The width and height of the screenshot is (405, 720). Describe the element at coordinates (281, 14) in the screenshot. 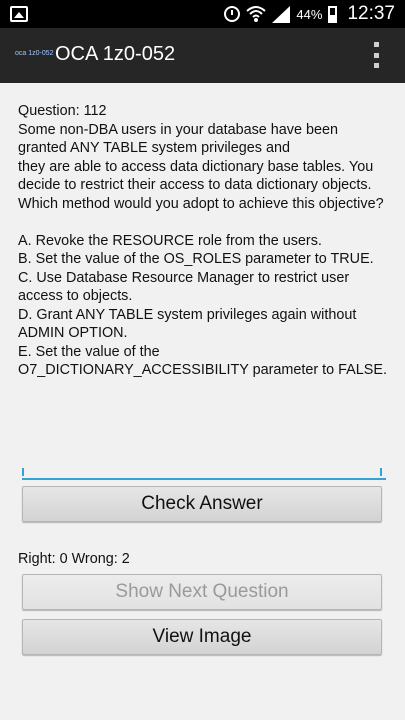

I see `signal-icon` at that location.